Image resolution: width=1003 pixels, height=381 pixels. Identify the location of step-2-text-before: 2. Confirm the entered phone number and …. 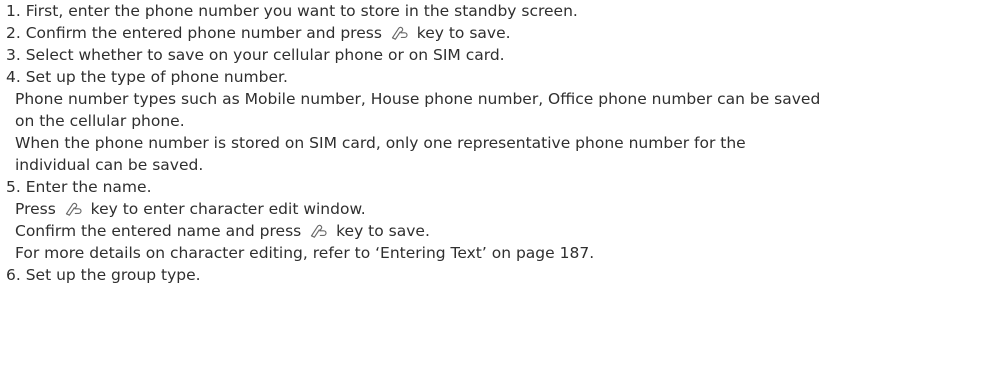
(194, 33).